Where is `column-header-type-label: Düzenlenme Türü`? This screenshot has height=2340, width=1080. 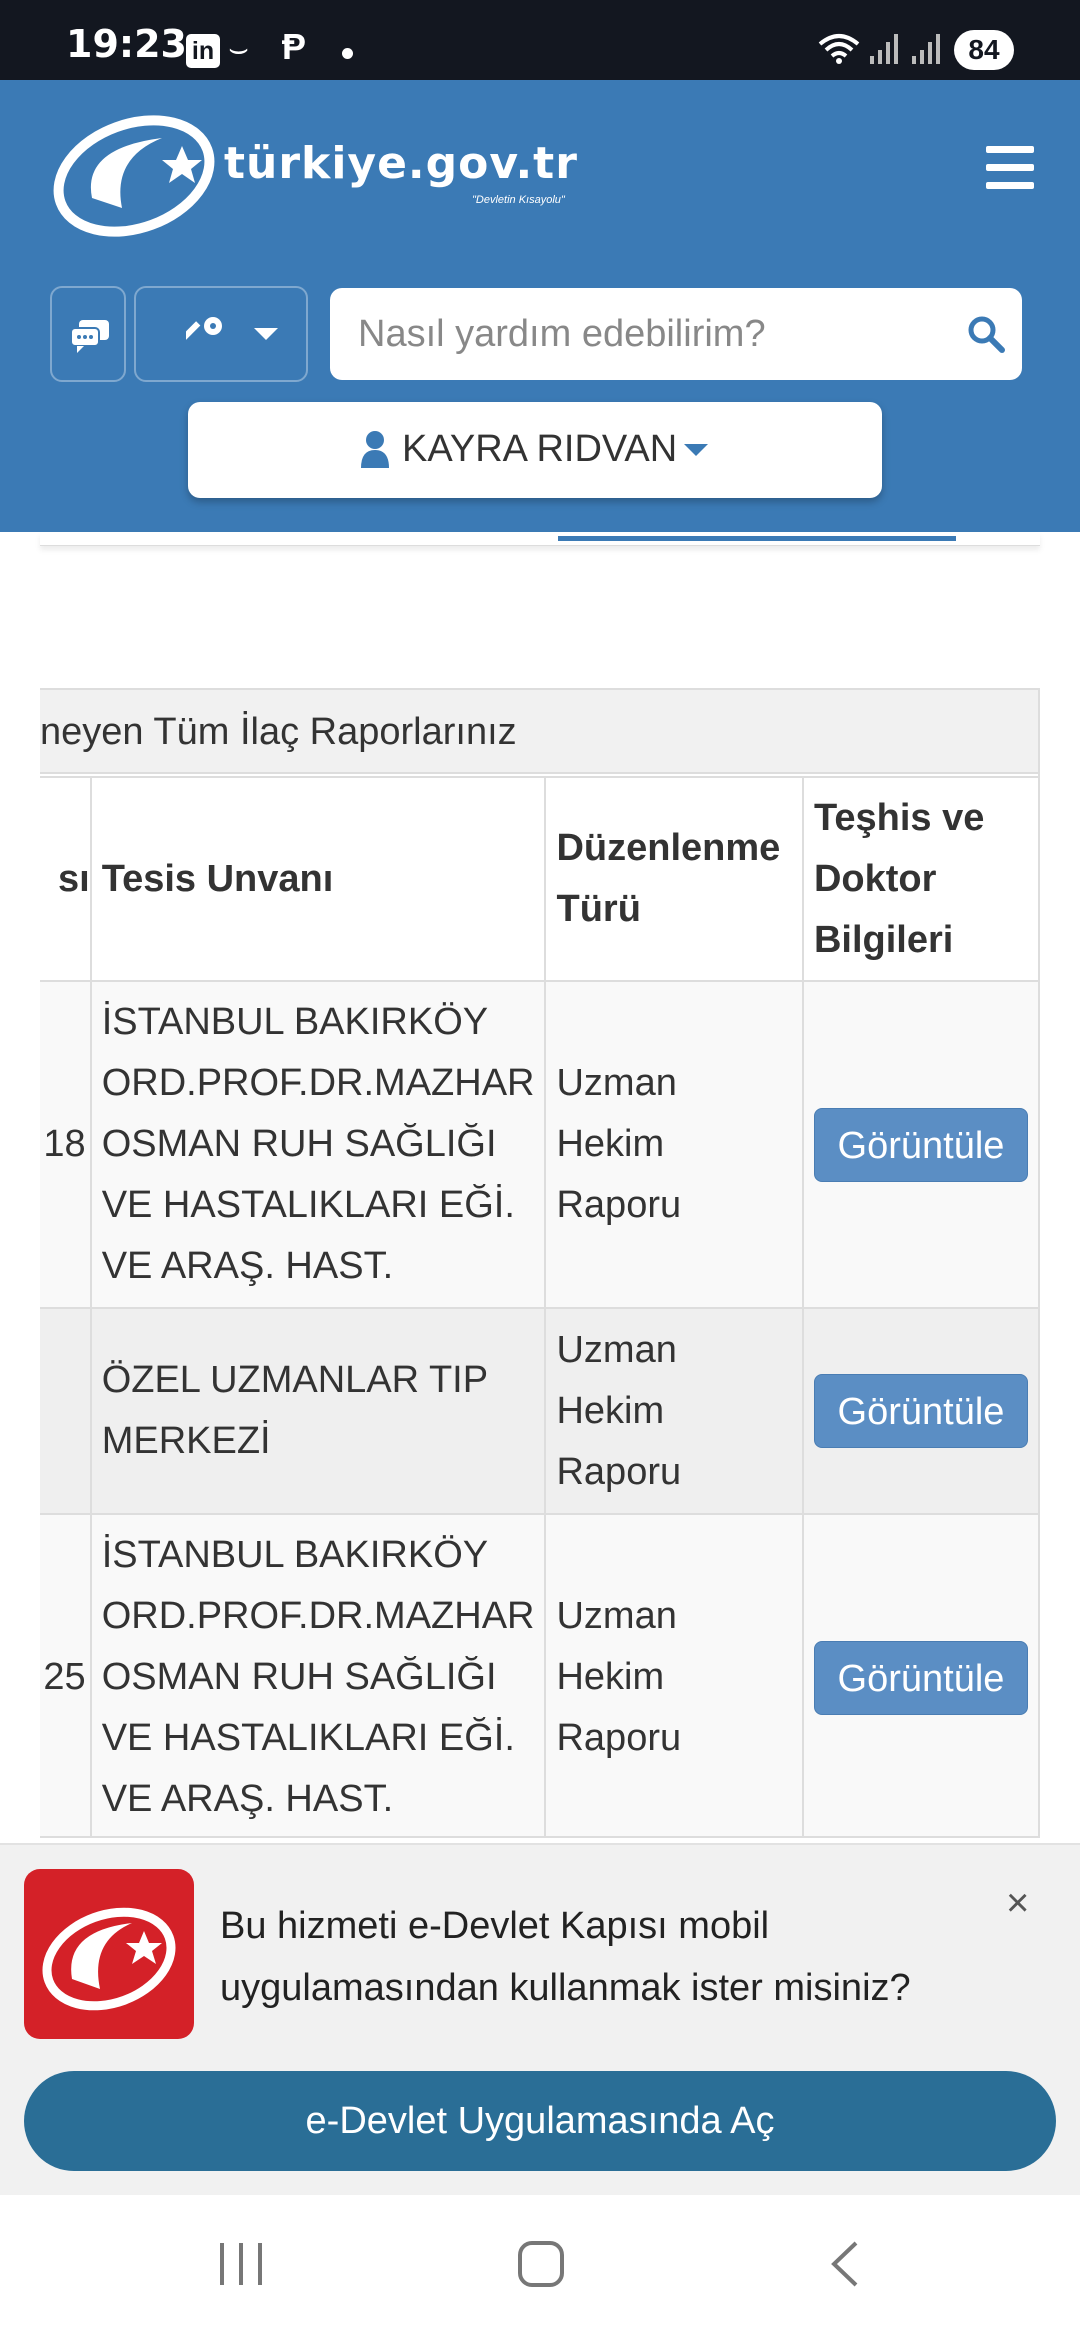 column-header-type-label: Düzenlenme Türü is located at coordinates (668, 878).